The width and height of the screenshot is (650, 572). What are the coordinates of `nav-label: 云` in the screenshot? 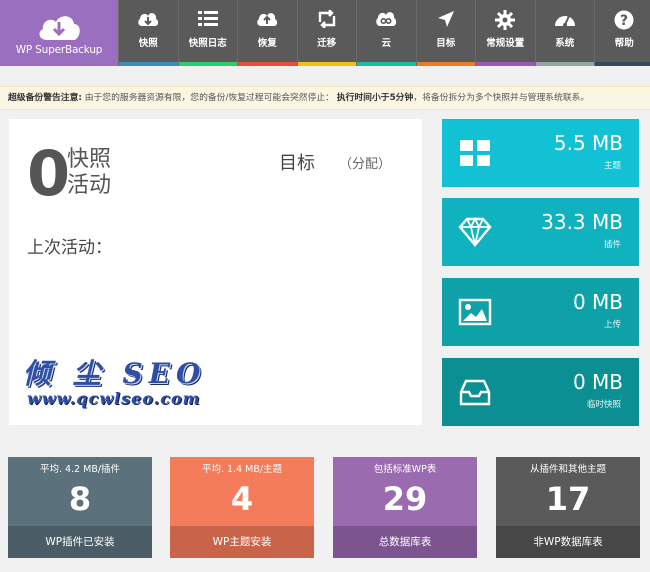 It's located at (386, 43).